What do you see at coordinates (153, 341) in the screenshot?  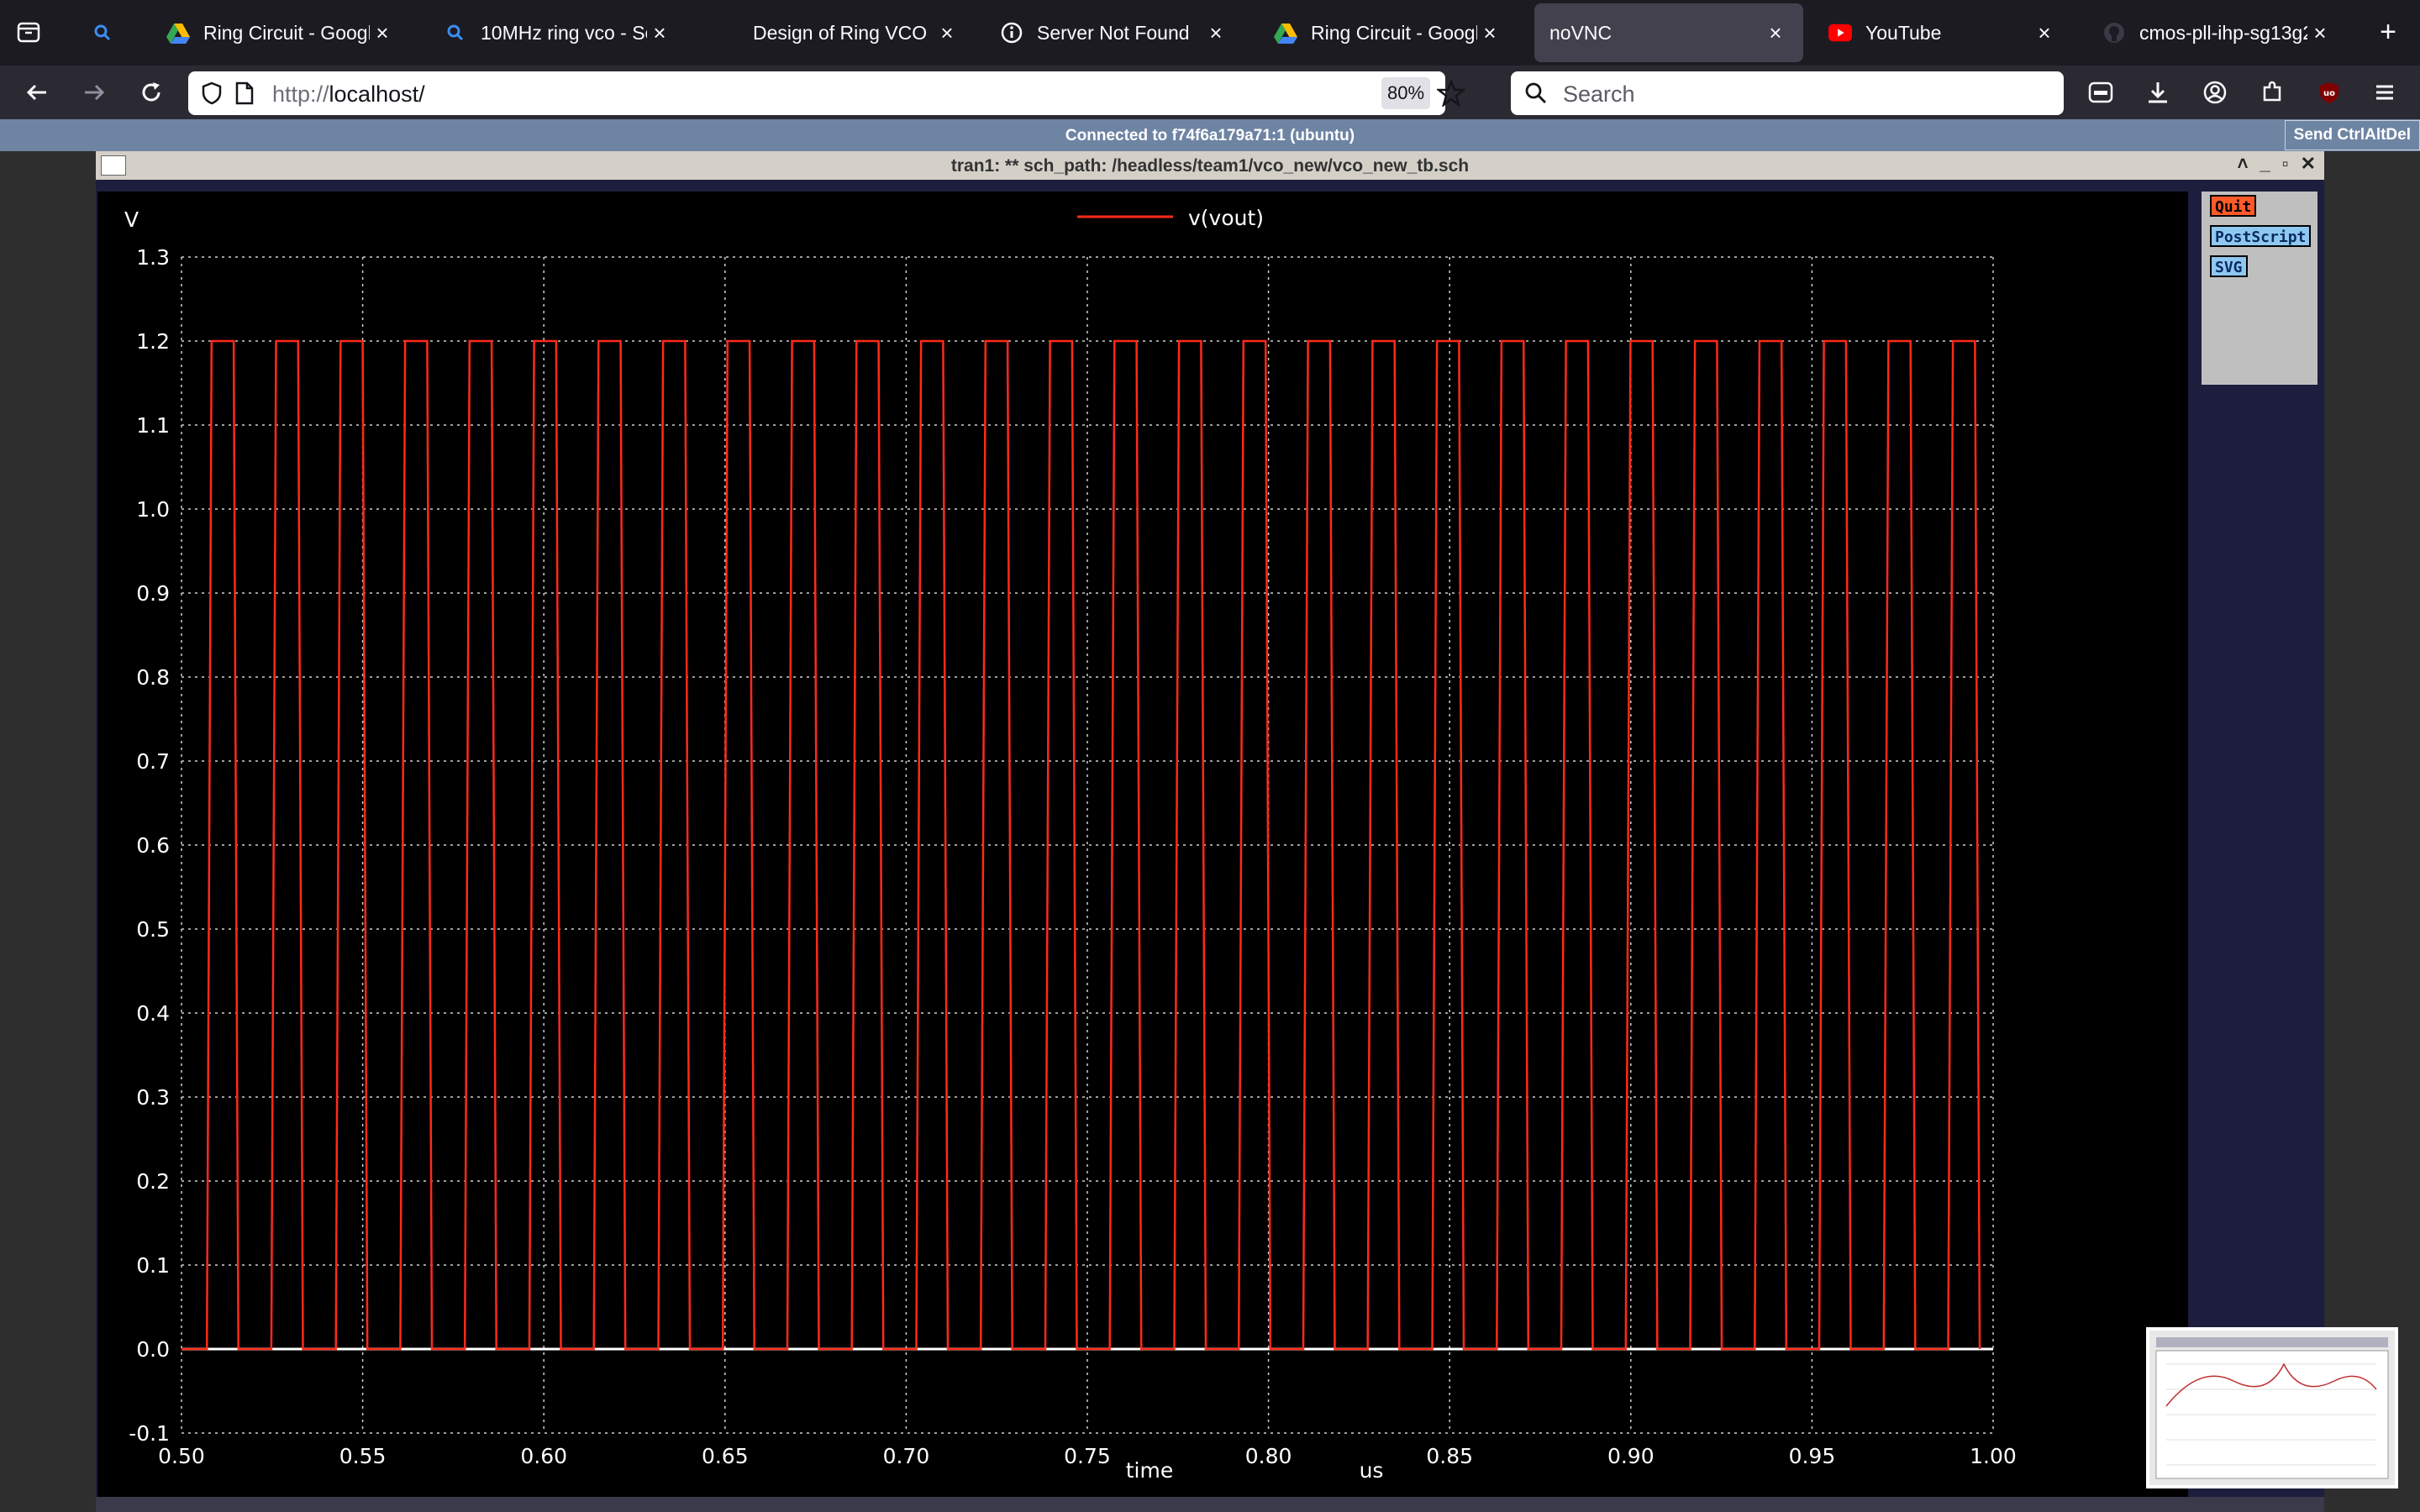 I see `y-tick-label: 1.2` at bounding box center [153, 341].